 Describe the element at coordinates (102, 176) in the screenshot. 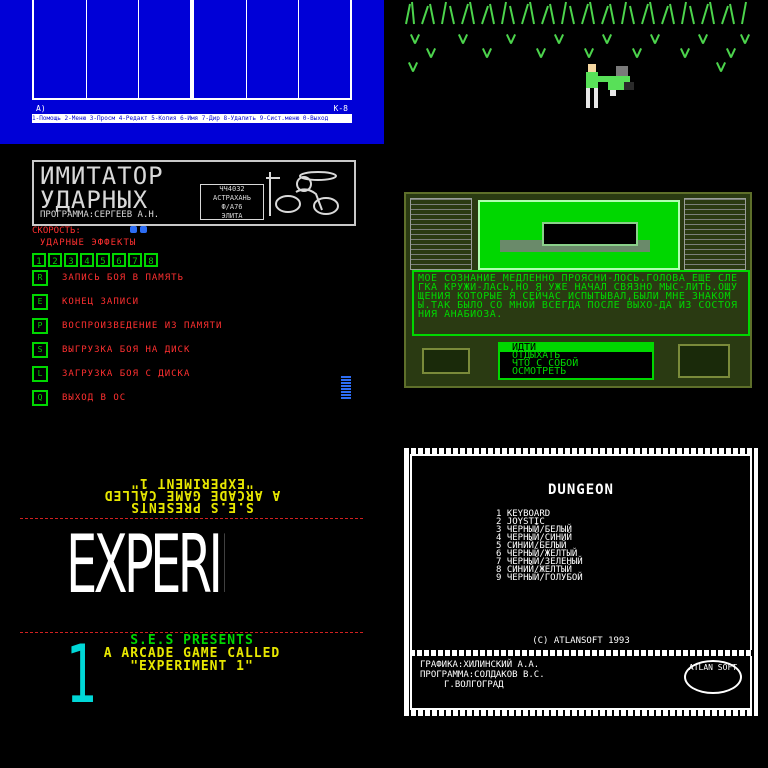

I see `title-line-1: ИМИТАТОР` at that location.